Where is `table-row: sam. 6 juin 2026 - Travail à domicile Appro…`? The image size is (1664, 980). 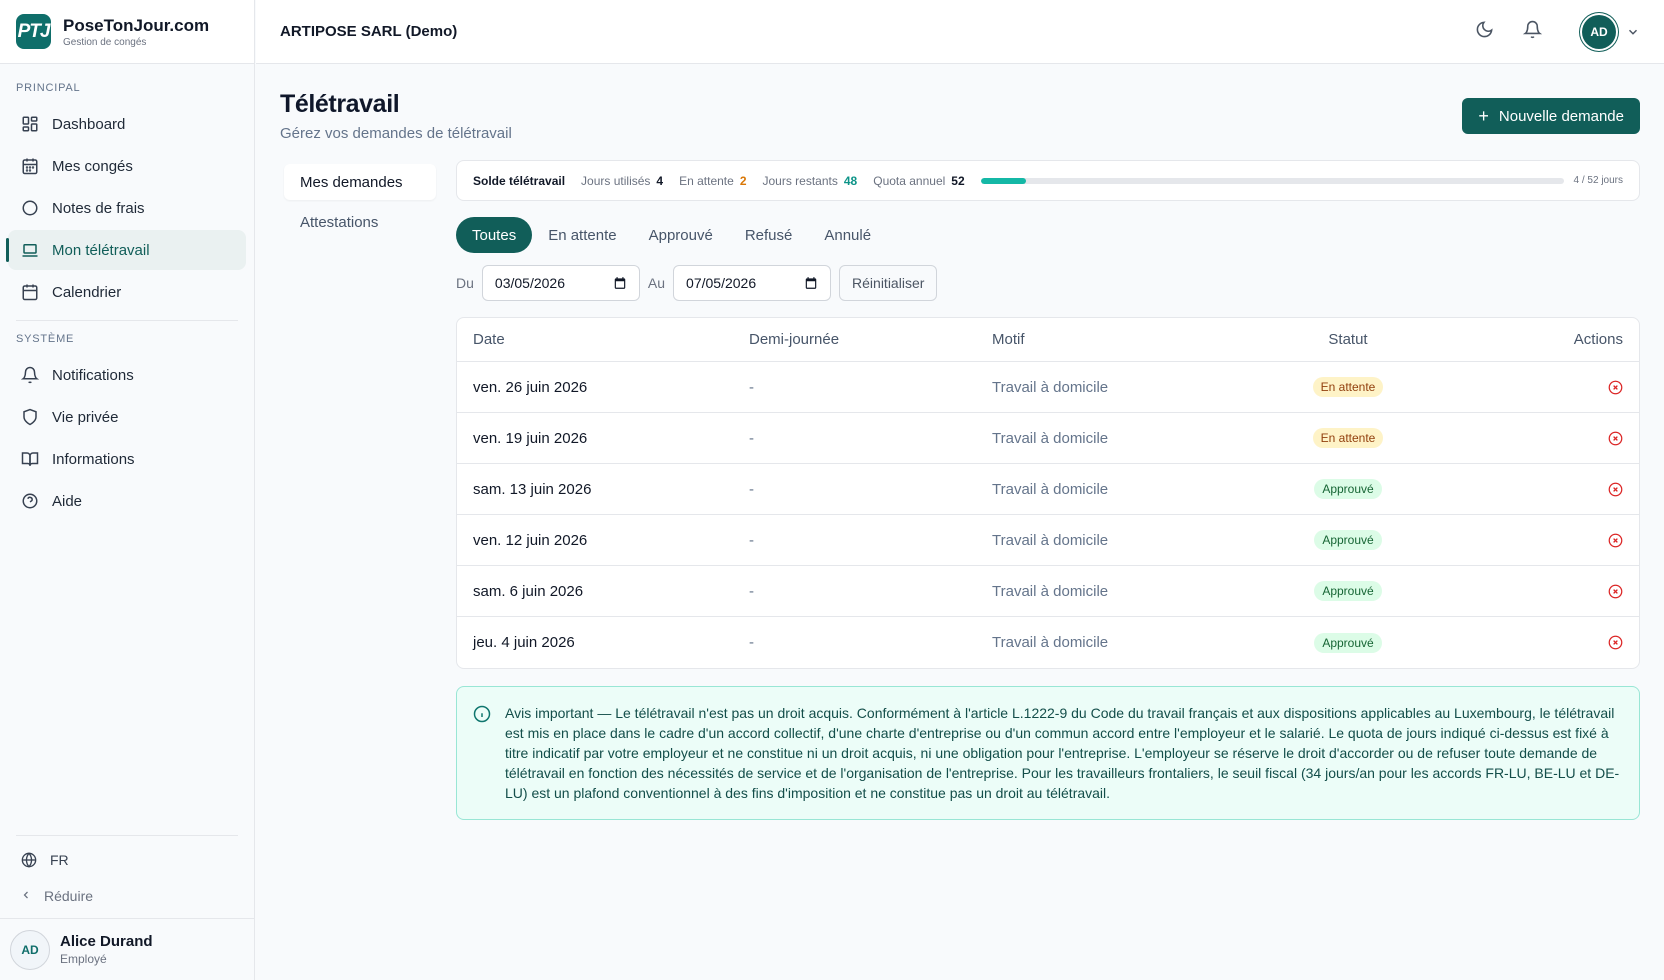
table-row: sam. 6 juin 2026 - Travail à domicile Appro… is located at coordinates (1048, 591).